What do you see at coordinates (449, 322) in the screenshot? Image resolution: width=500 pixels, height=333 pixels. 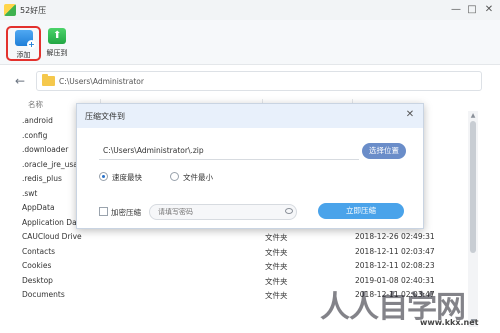 I see `watermark-url: www.kkx.net` at bounding box center [449, 322].